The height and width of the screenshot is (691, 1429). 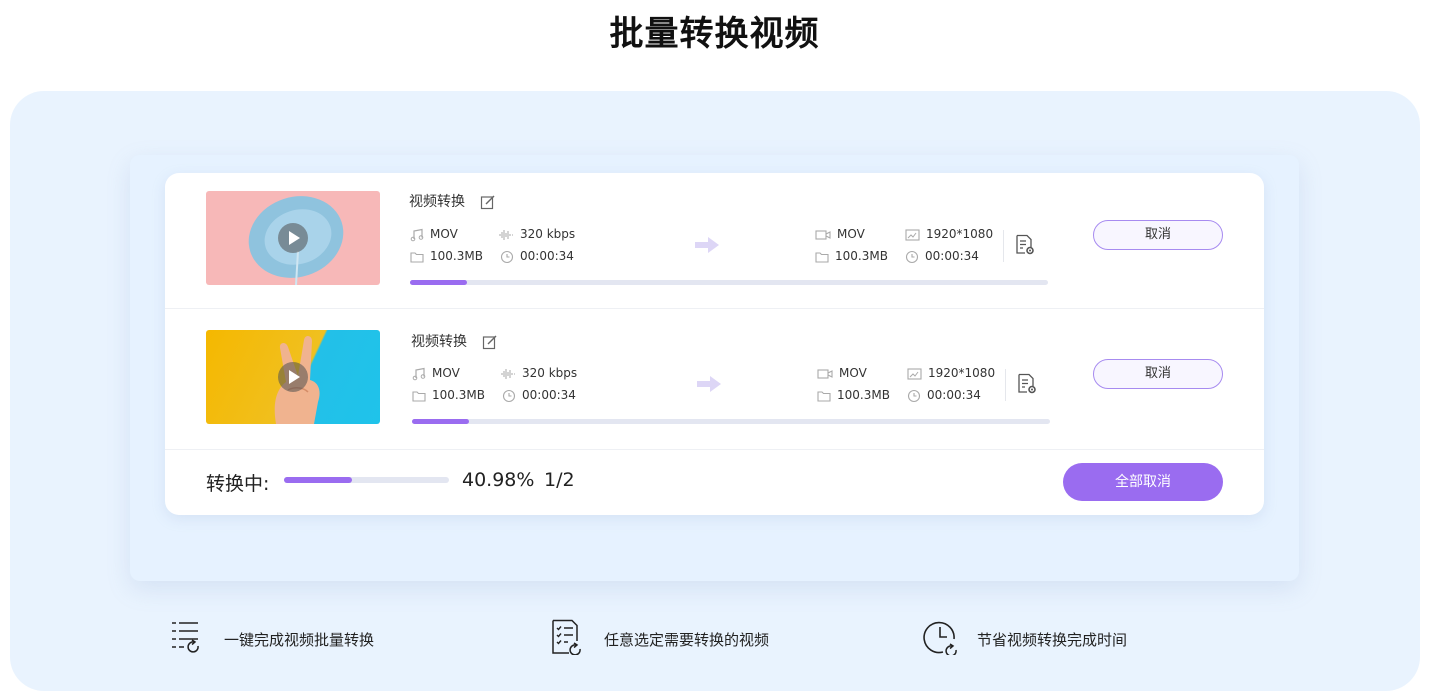 What do you see at coordinates (1143, 482) in the screenshot?
I see `cancel-all-button: 全部取消` at bounding box center [1143, 482].